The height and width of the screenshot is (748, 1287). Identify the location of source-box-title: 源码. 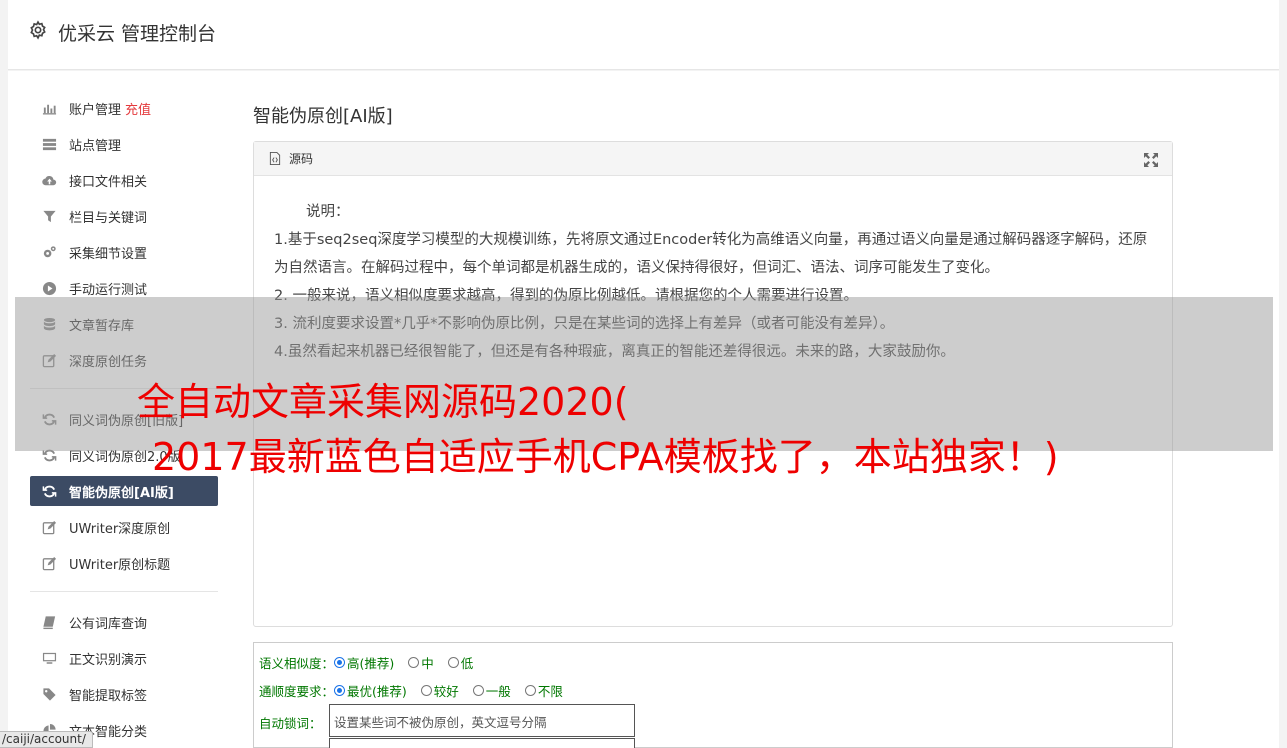
(301, 159).